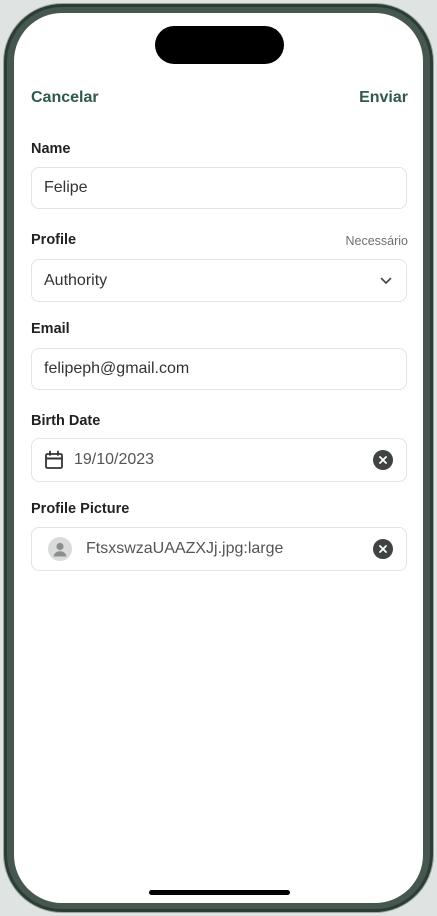 This screenshot has width=437, height=916. I want to click on clear-profile-picture-icon, so click(383, 549).